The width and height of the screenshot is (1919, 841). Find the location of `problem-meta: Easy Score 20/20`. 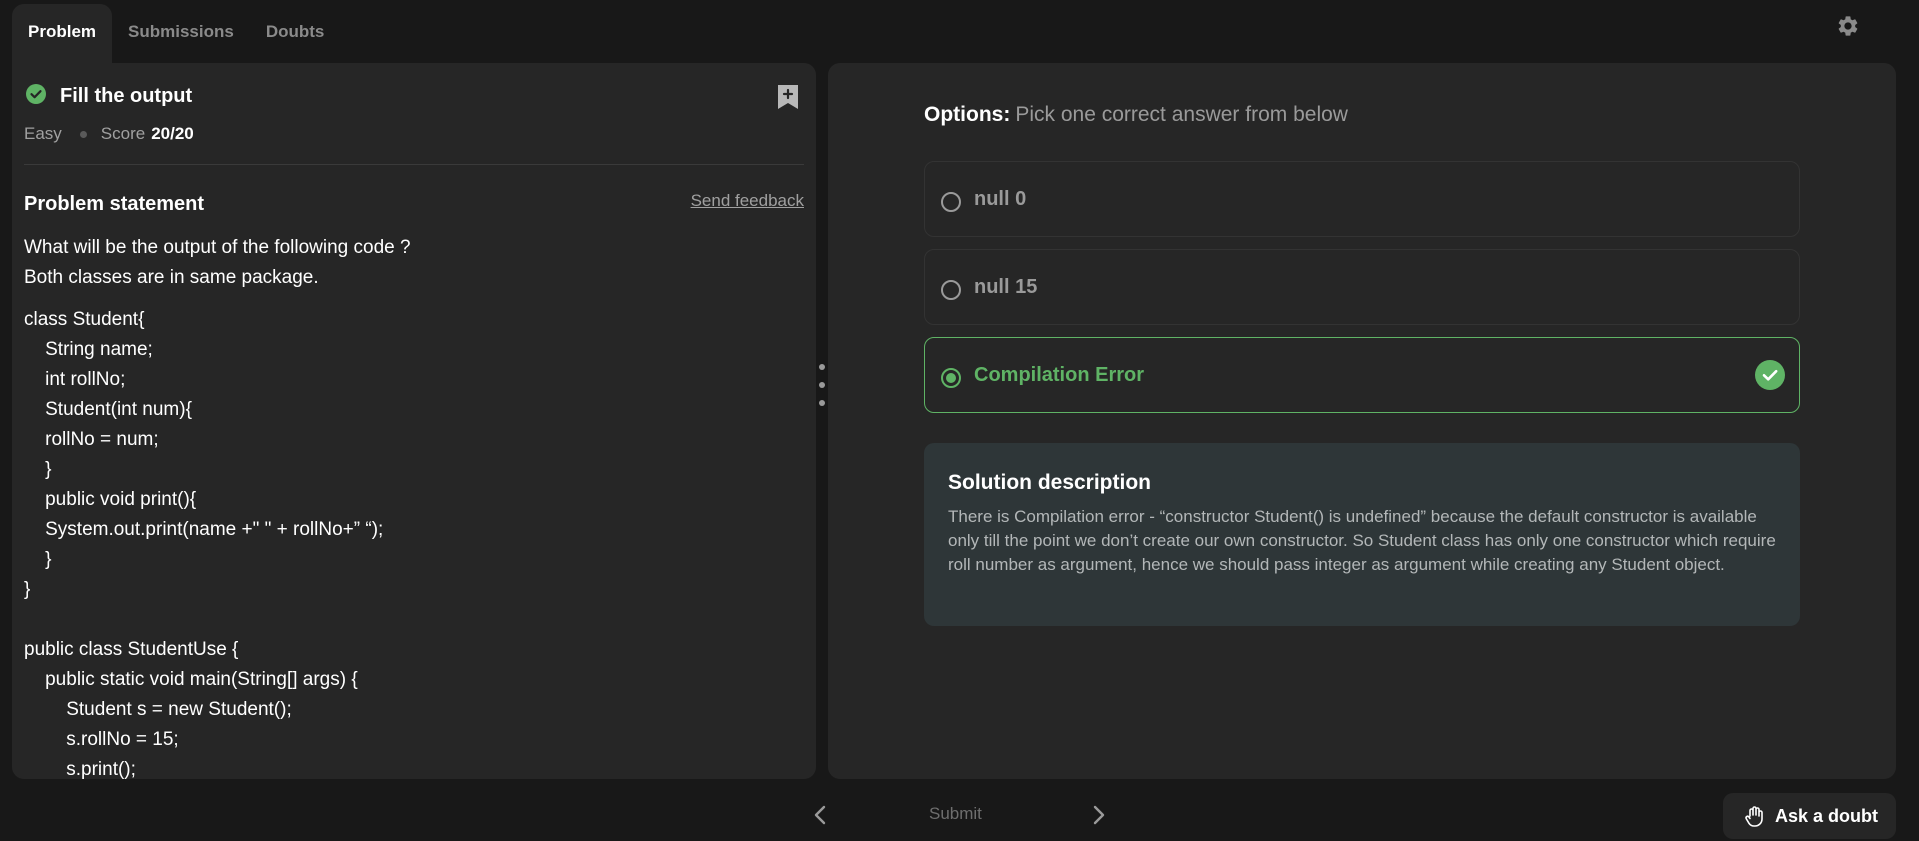

problem-meta: Easy Score 20/20 is located at coordinates (109, 134).